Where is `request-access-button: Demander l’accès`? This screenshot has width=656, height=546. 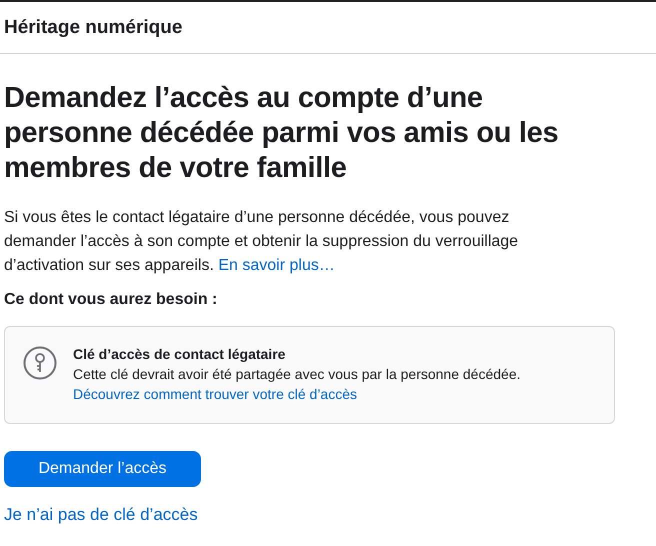 request-access-button: Demander l’accès is located at coordinates (102, 469).